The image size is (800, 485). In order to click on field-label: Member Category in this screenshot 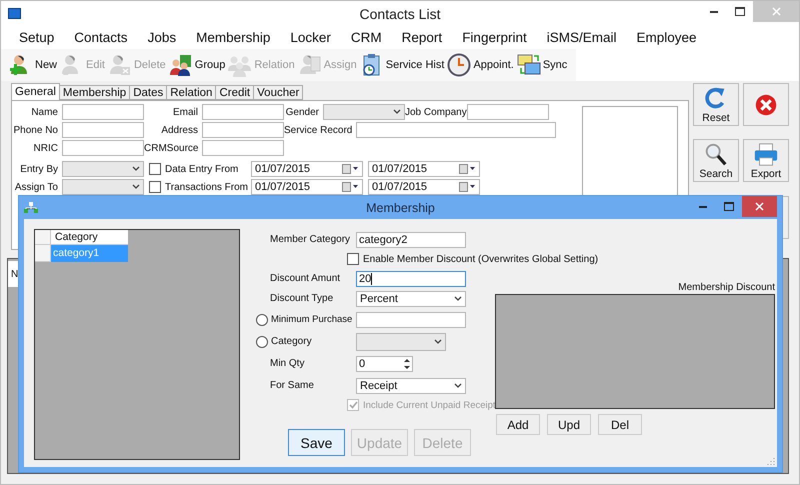, I will do `click(310, 239)`.